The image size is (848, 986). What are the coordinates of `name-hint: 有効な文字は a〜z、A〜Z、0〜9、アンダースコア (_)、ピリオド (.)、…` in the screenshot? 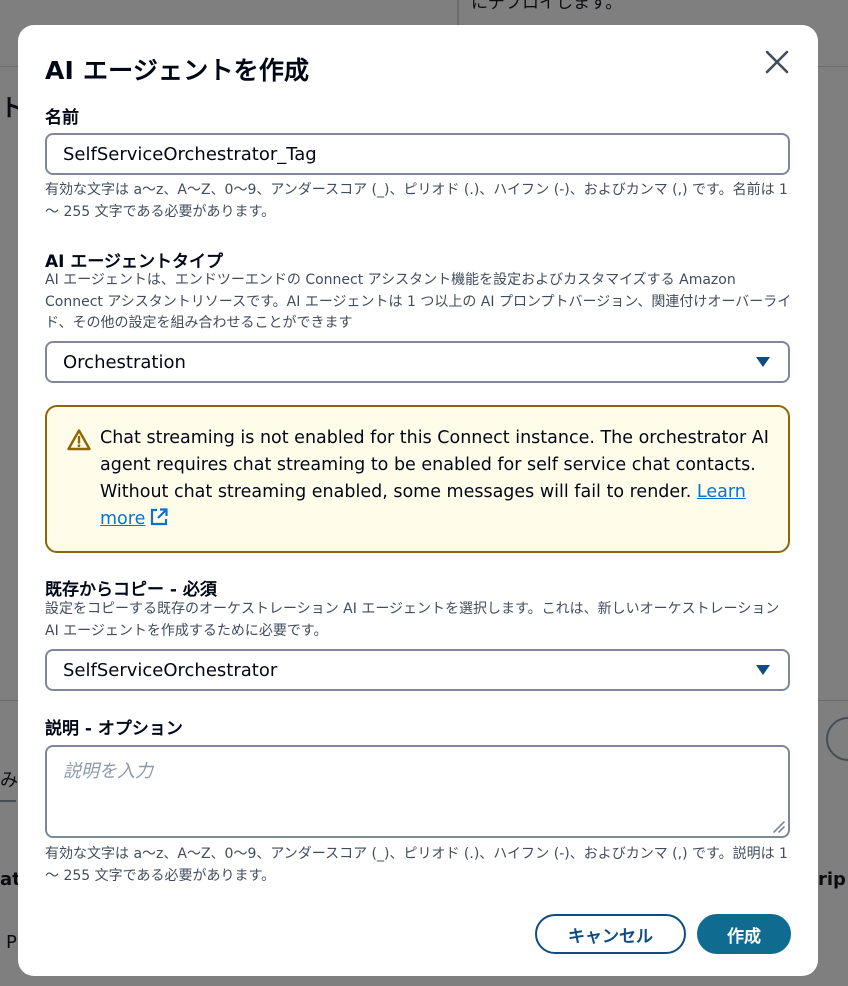 It's located at (416, 201).